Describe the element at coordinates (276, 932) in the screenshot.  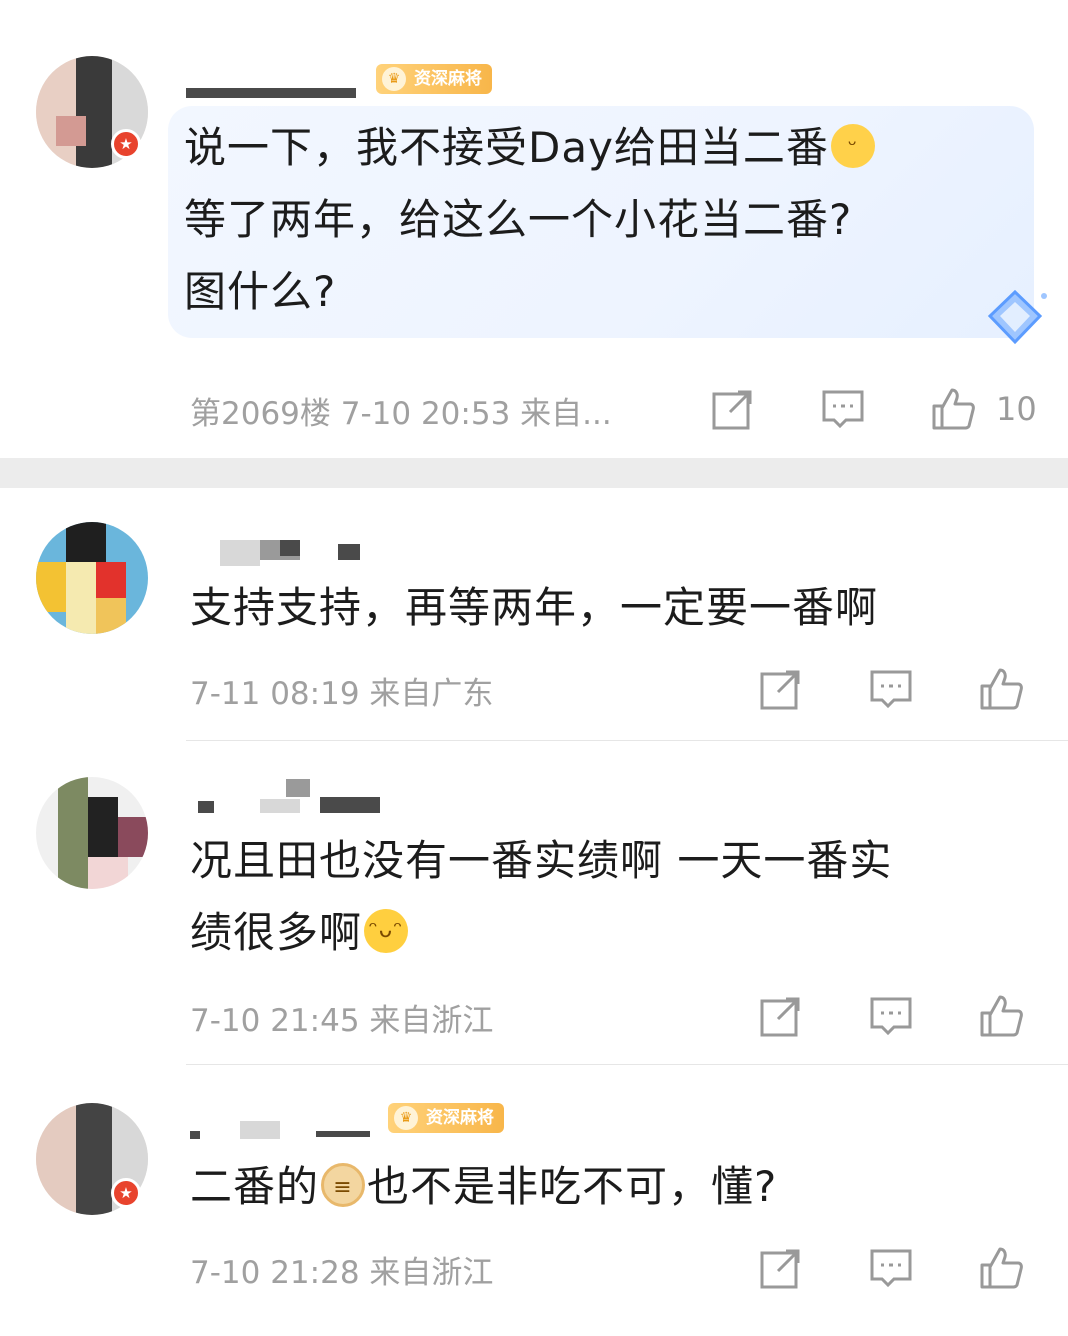
I see `comment-text-line: 绩很多啊` at that location.